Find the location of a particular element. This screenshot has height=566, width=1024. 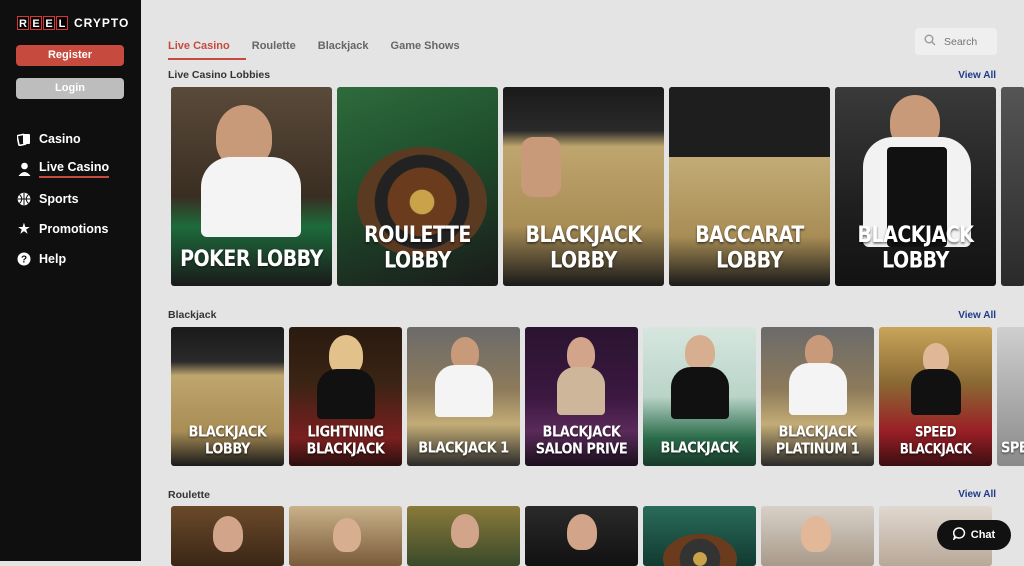

cards-icon is located at coordinates (24, 139).